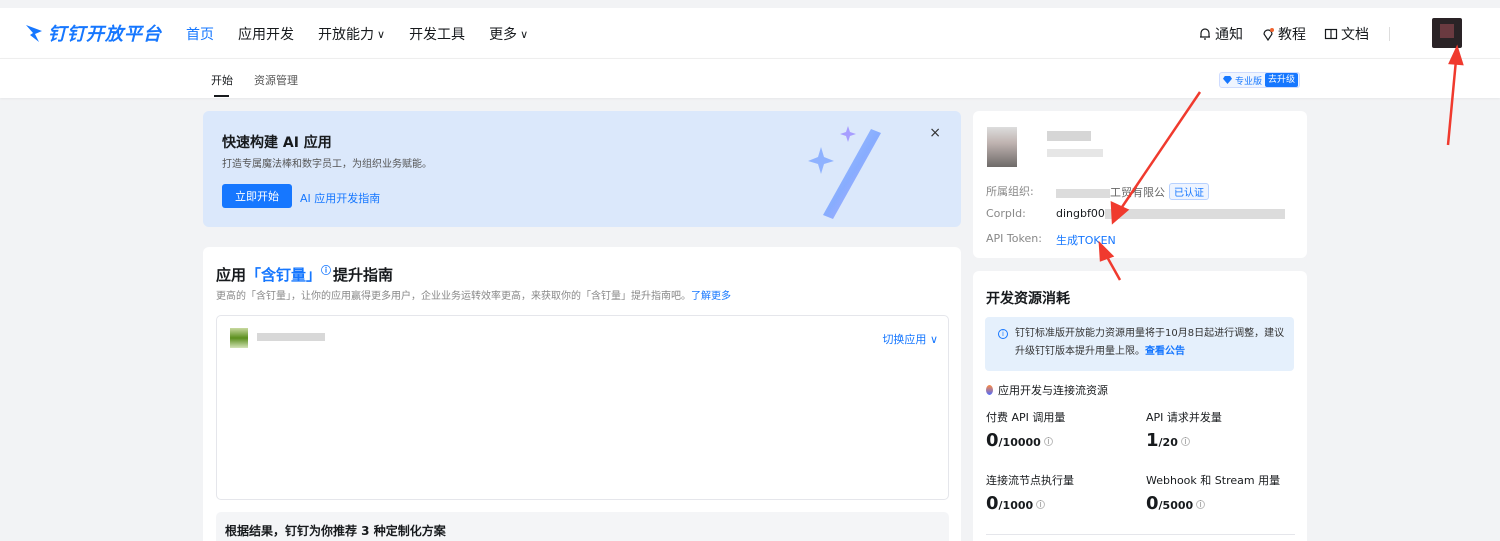 The height and width of the screenshot is (541, 1500). Describe the element at coordinates (1184, 417) in the screenshot. I see `metric-label: API 请求并发量` at that location.